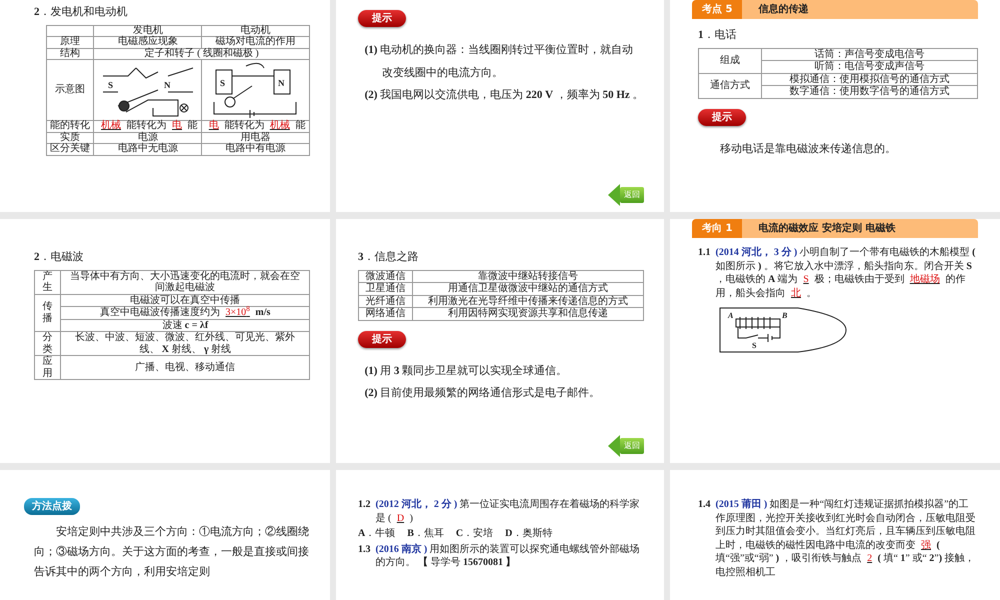 This screenshot has width=1000, height=600. Describe the element at coordinates (385, 301) in the screenshot. I see `table-cell: 光纤通信` at that location.